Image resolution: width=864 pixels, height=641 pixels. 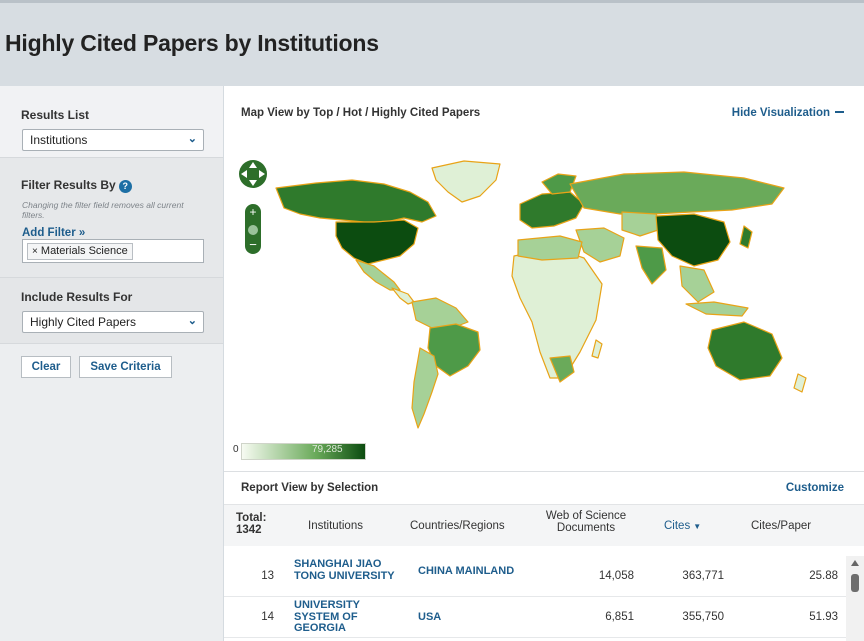 What do you see at coordinates (84, 251) in the screenshot?
I see `filter-chip-label: Materials Science` at bounding box center [84, 251].